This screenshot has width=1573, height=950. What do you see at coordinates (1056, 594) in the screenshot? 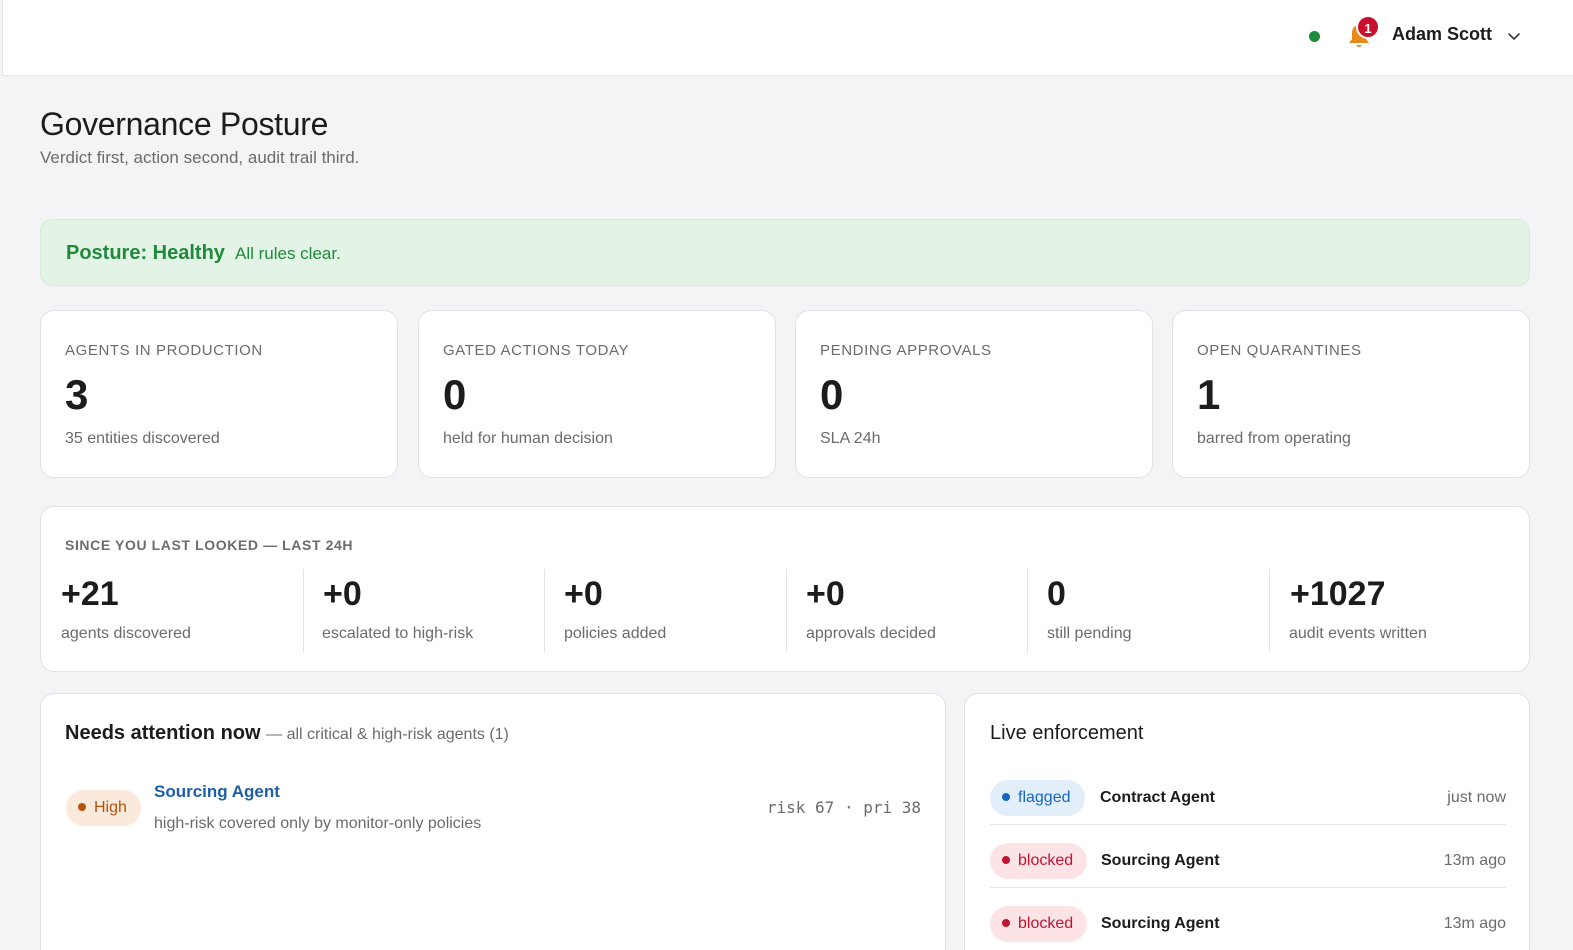
I see `stat-value: 0` at bounding box center [1056, 594].